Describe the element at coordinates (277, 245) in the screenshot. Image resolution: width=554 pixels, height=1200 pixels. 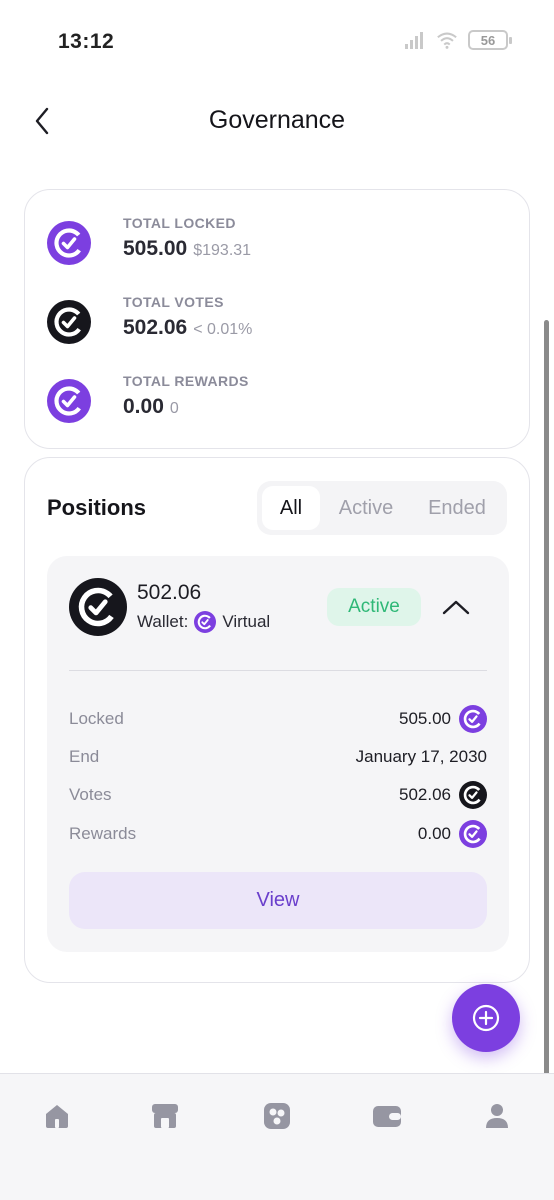
I see `total-locked-stat: TOTAL LOCKED 505.00 $193.31` at that location.